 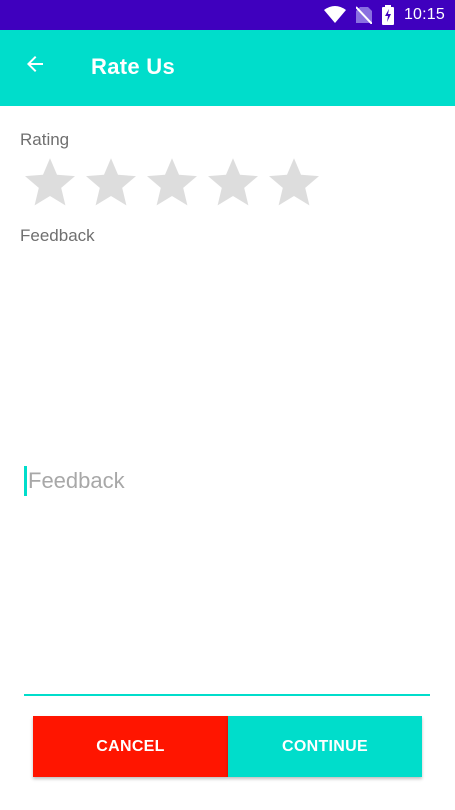 What do you see at coordinates (227, 68) in the screenshot?
I see `app-bar: Rate Us` at bounding box center [227, 68].